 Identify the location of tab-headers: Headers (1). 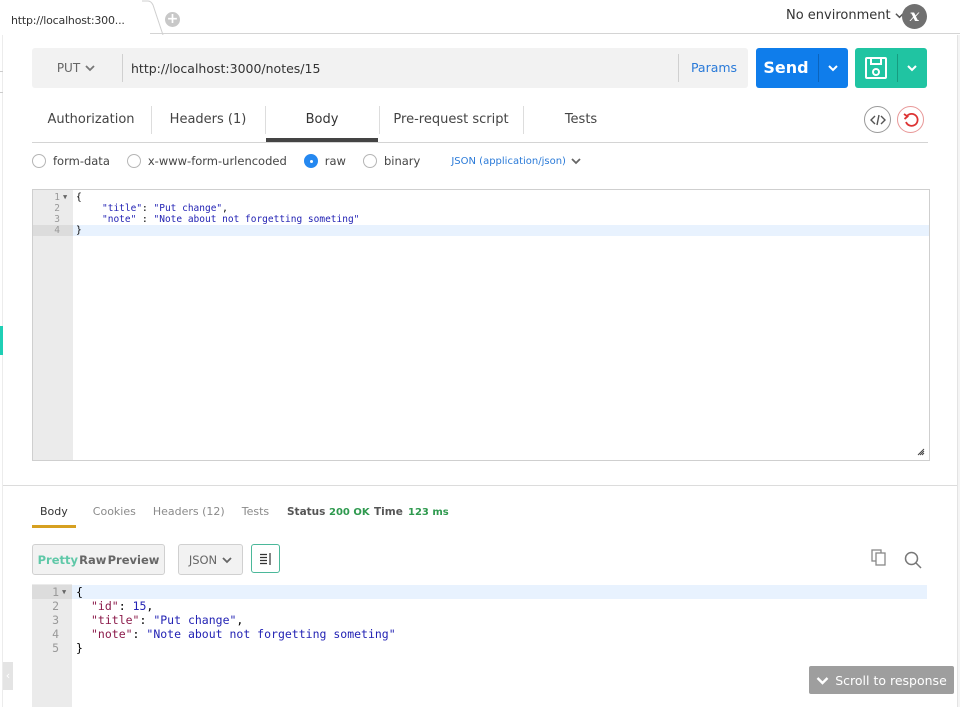
(208, 121).